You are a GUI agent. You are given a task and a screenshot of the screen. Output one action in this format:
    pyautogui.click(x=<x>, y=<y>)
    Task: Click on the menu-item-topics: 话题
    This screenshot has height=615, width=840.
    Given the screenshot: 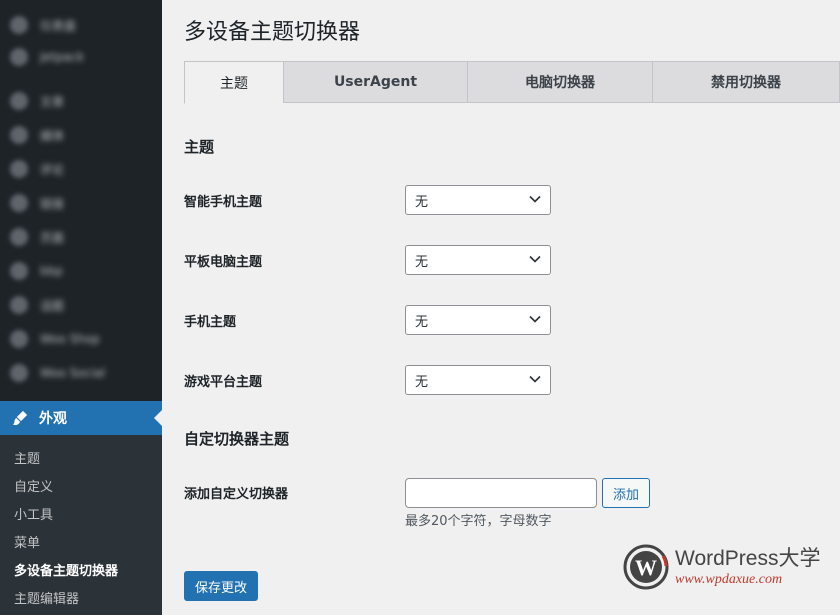 What is the action you would take?
    pyautogui.click(x=81, y=305)
    